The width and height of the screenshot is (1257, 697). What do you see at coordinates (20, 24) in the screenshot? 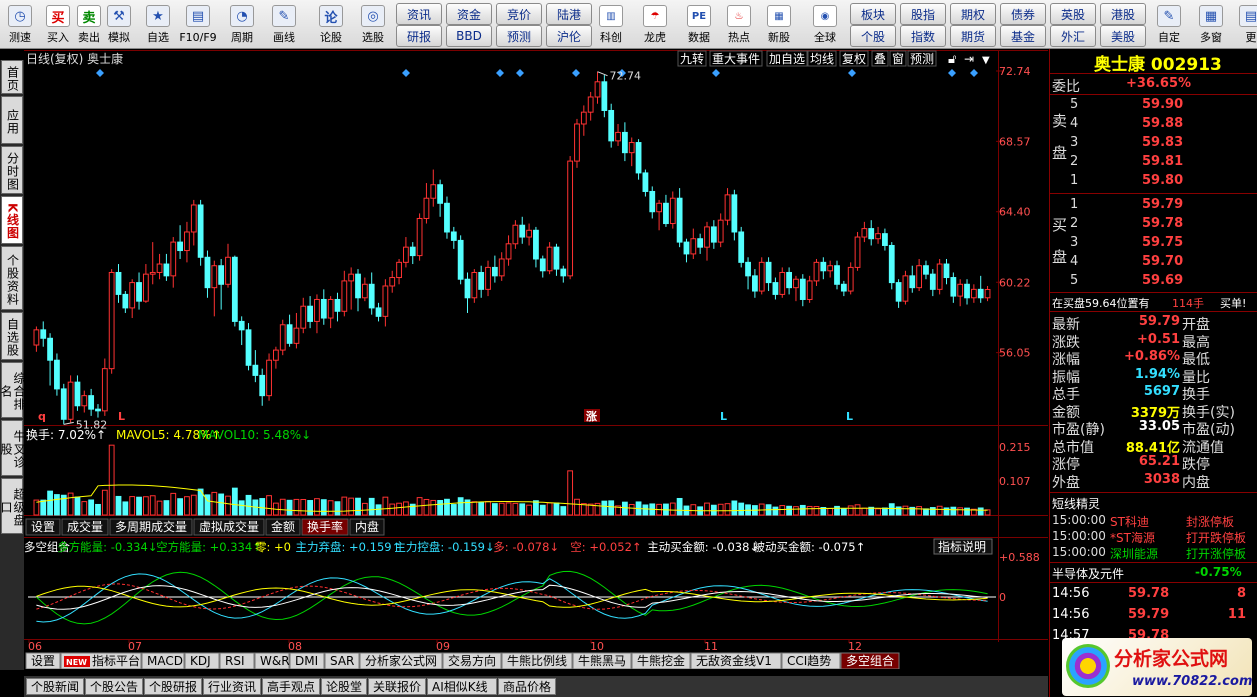
I see `clock-button: ◷ 测速` at bounding box center [20, 24].